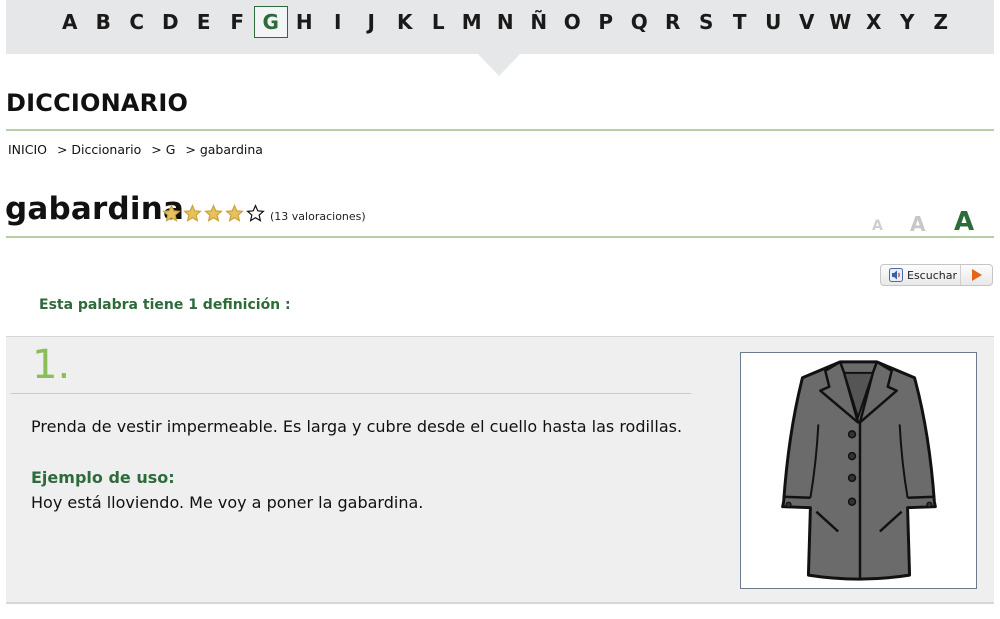  Describe the element at coordinates (908, 22) in the screenshot. I see `alphabet-letter-y: Y` at that location.